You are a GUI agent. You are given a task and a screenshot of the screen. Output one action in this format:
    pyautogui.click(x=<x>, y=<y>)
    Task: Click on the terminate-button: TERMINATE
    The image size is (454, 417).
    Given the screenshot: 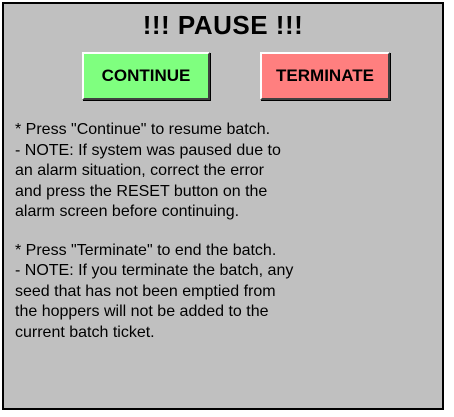 What is the action you would take?
    pyautogui.click(x=325, y=76)
    